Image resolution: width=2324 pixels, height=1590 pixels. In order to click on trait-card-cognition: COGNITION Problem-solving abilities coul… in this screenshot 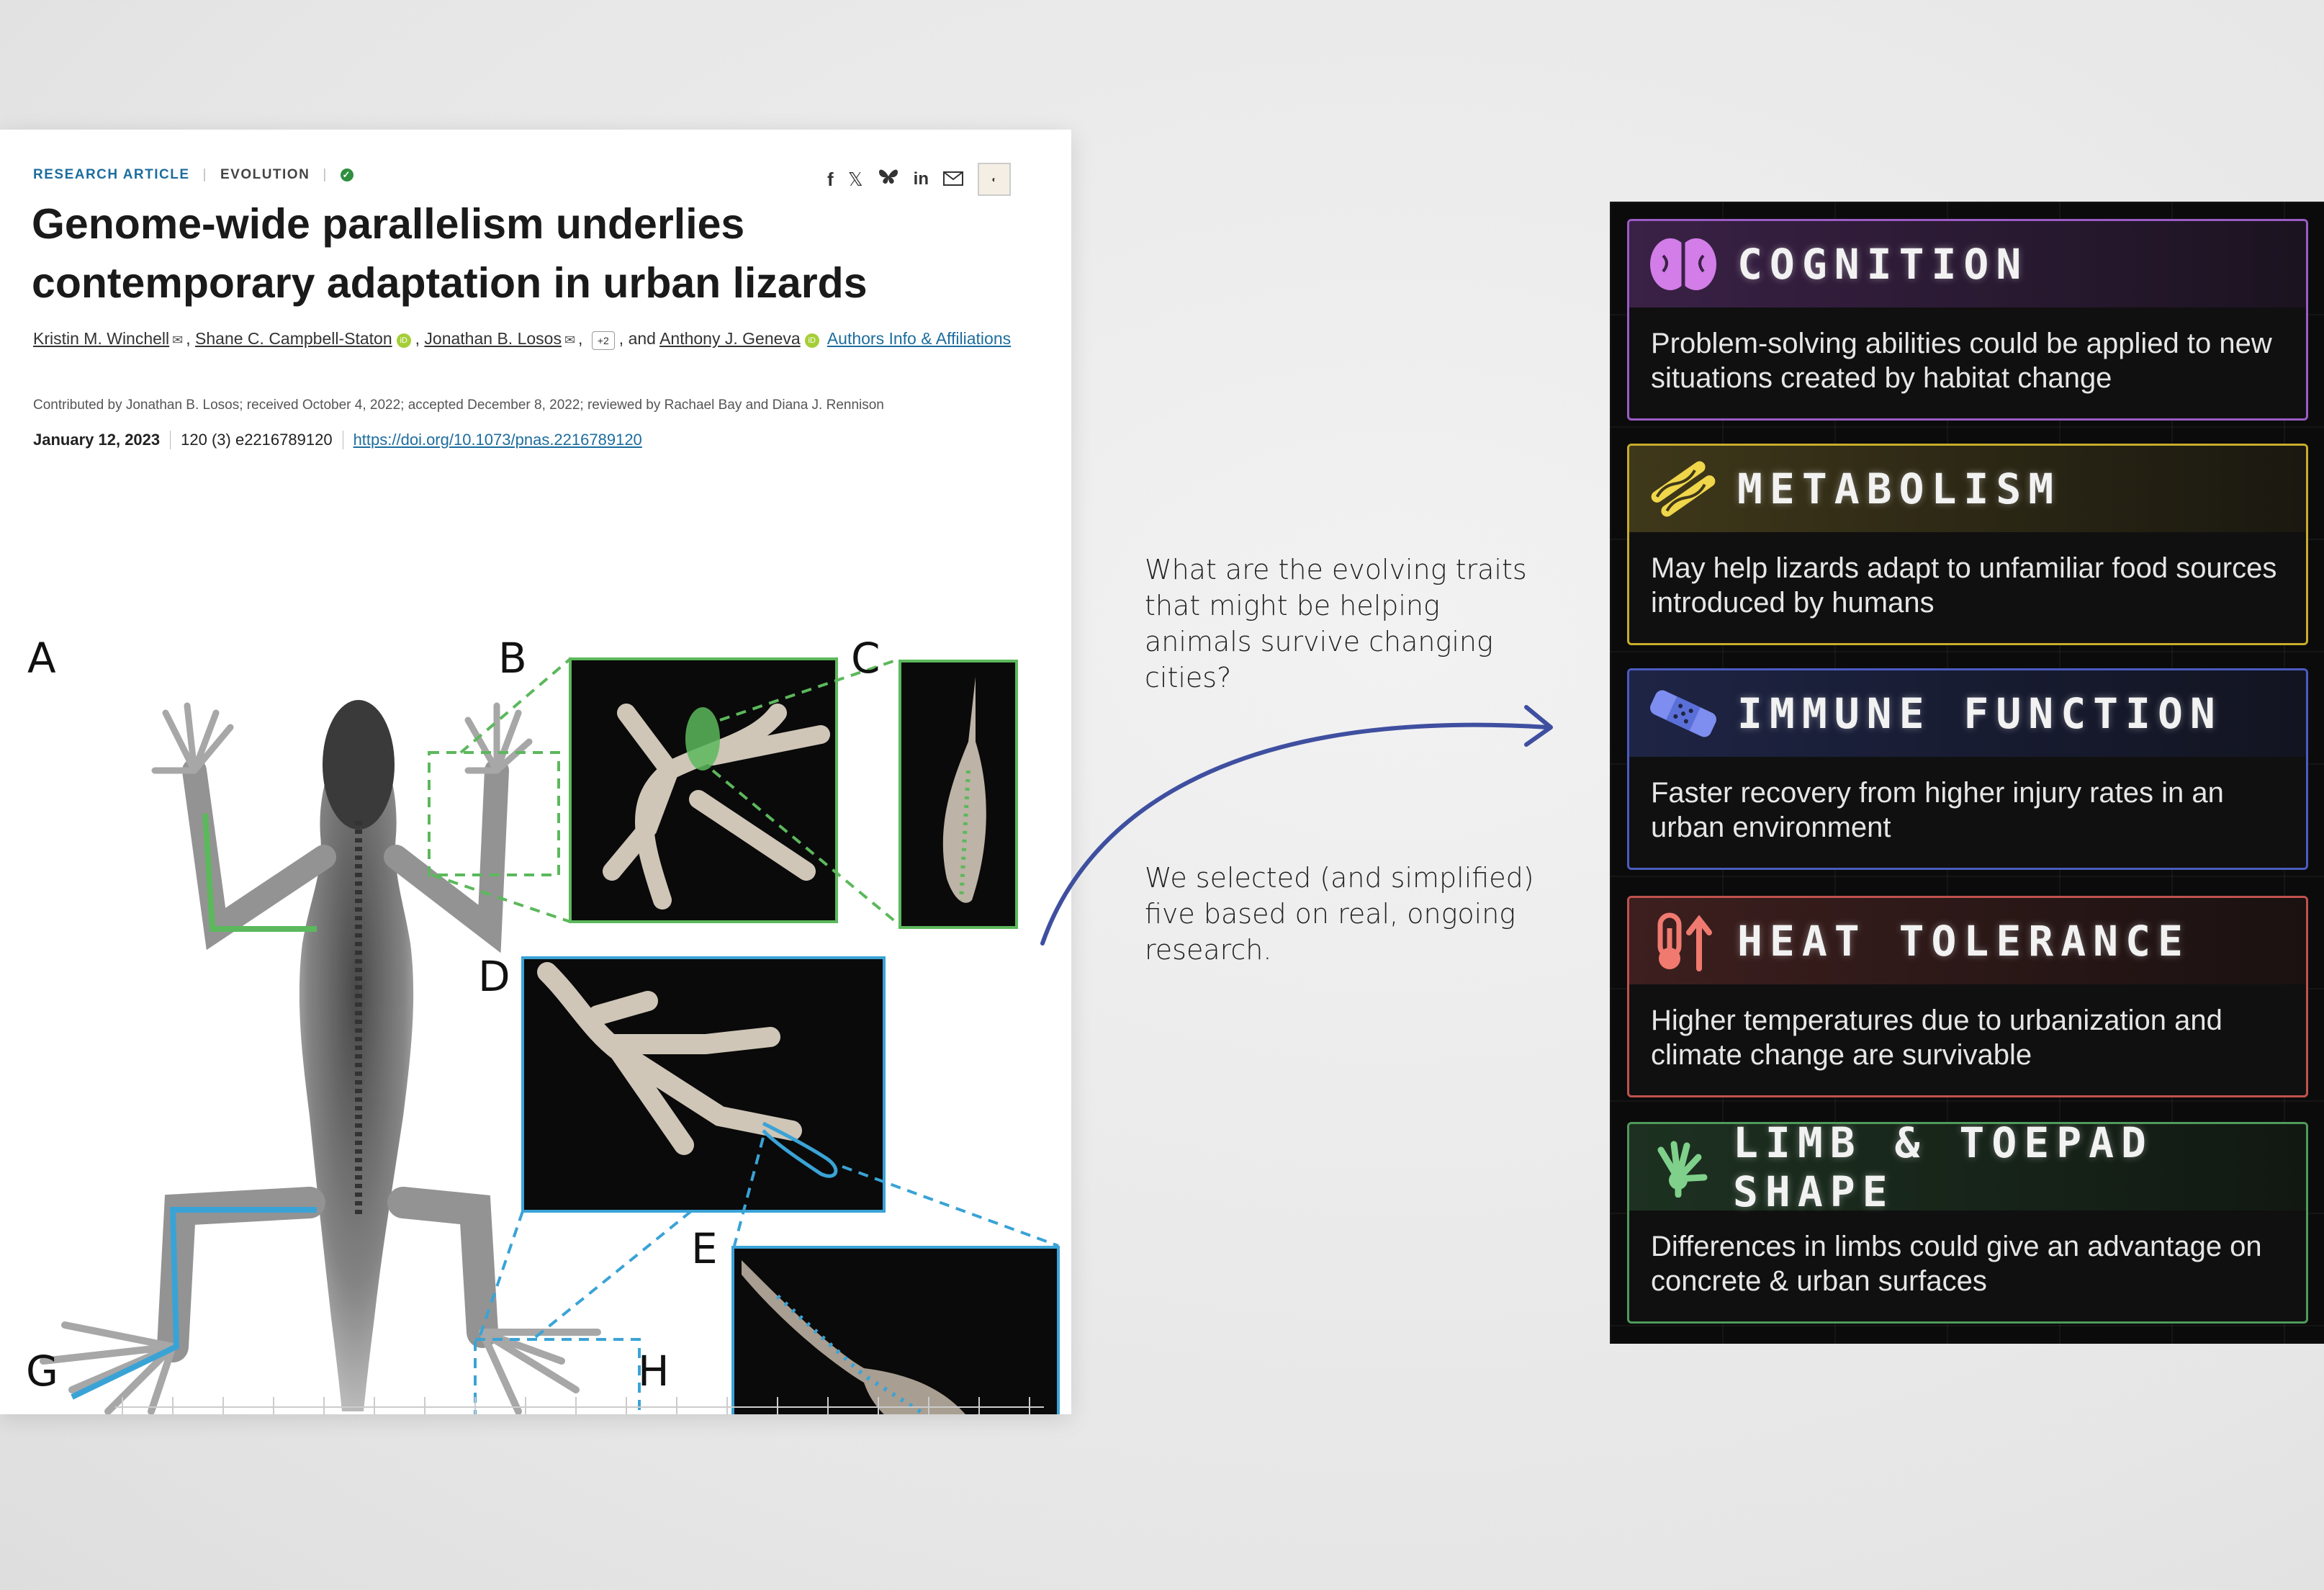, I will do `click(1967, 320)`.